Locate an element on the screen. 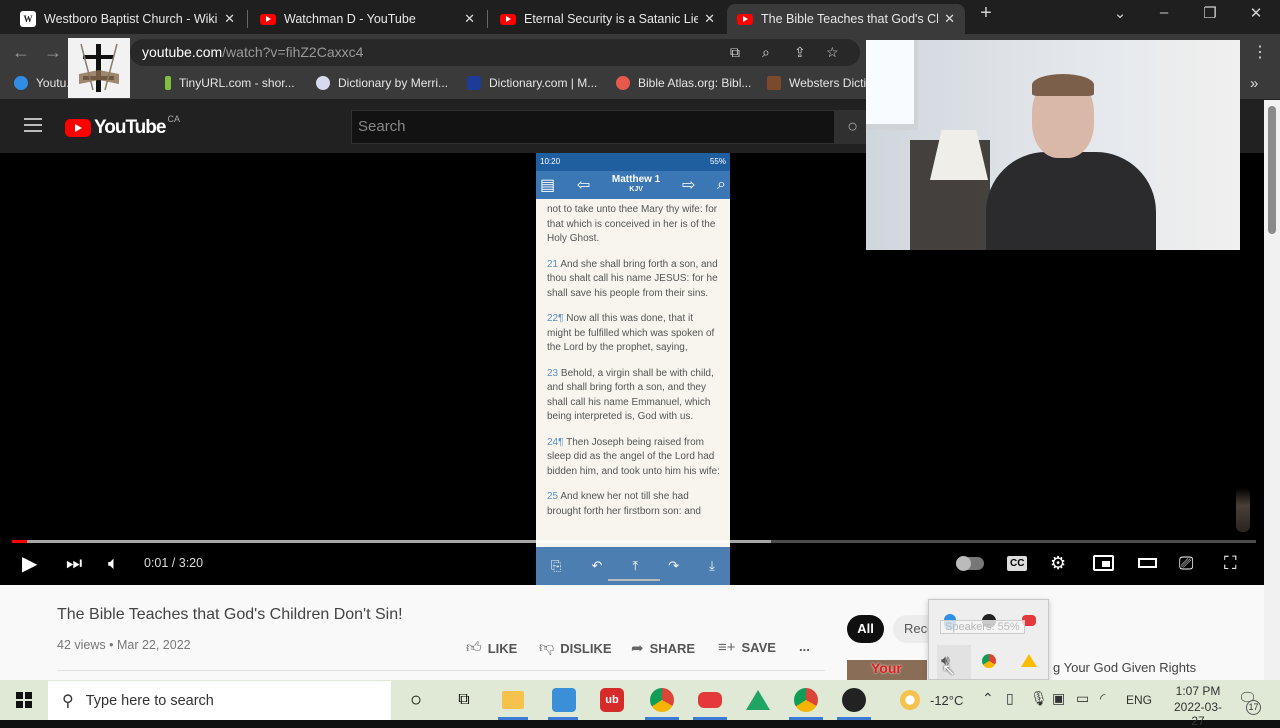  taskbar-search-input: ⚲ Type here to search is located at coordinates (219, 700).